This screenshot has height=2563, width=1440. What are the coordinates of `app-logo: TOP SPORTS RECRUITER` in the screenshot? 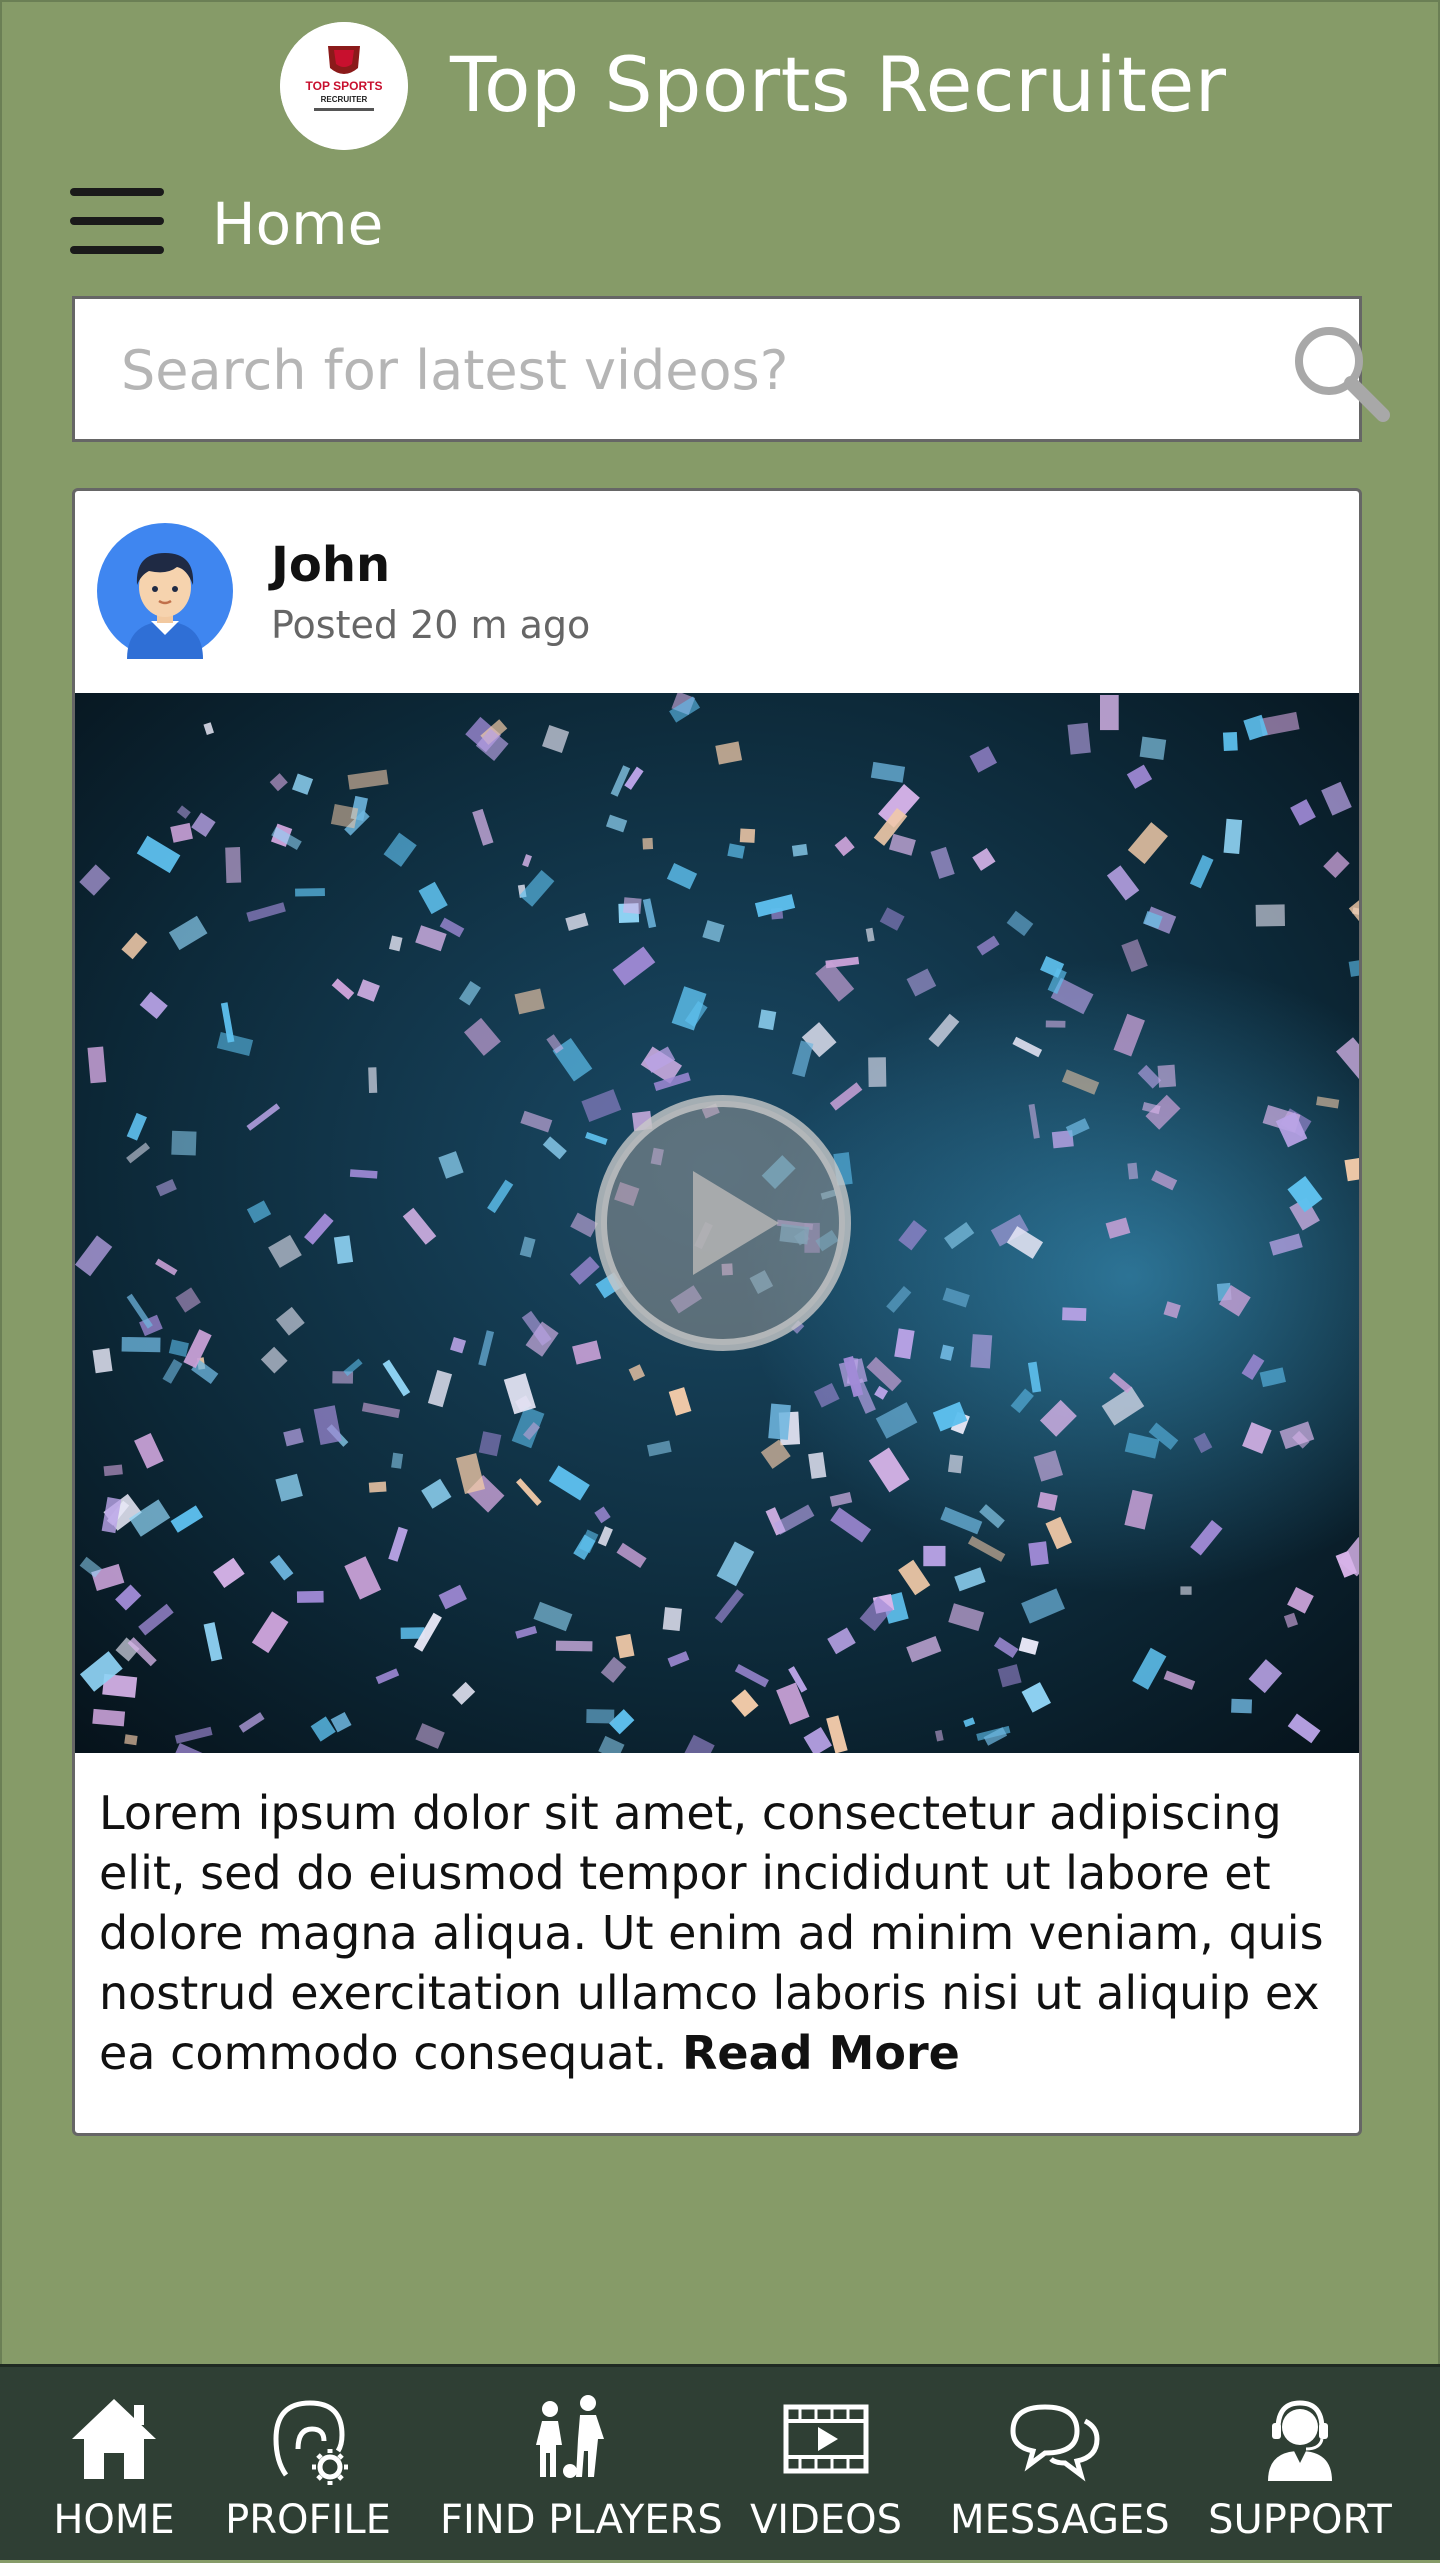 It's located at (344, 86).